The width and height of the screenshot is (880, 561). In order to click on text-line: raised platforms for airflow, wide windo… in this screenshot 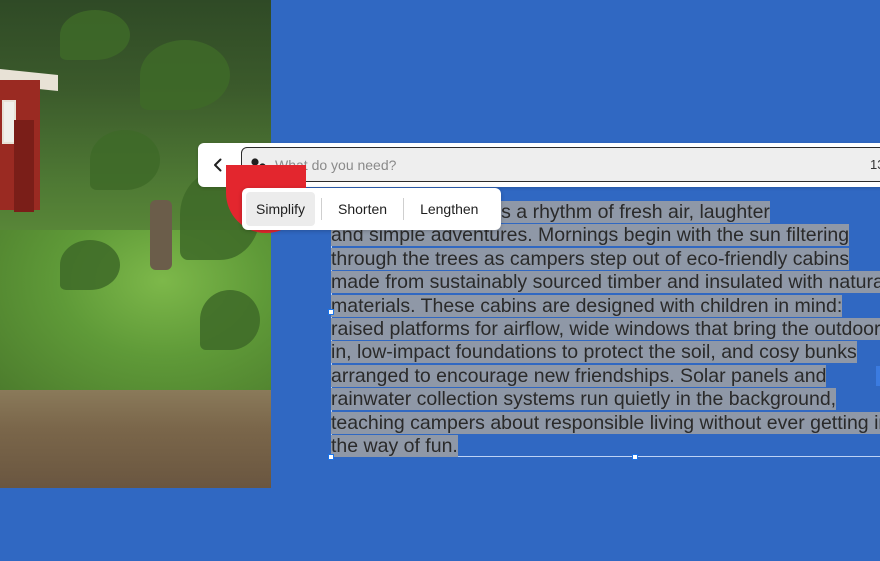, I will do `click(605, 329)`.